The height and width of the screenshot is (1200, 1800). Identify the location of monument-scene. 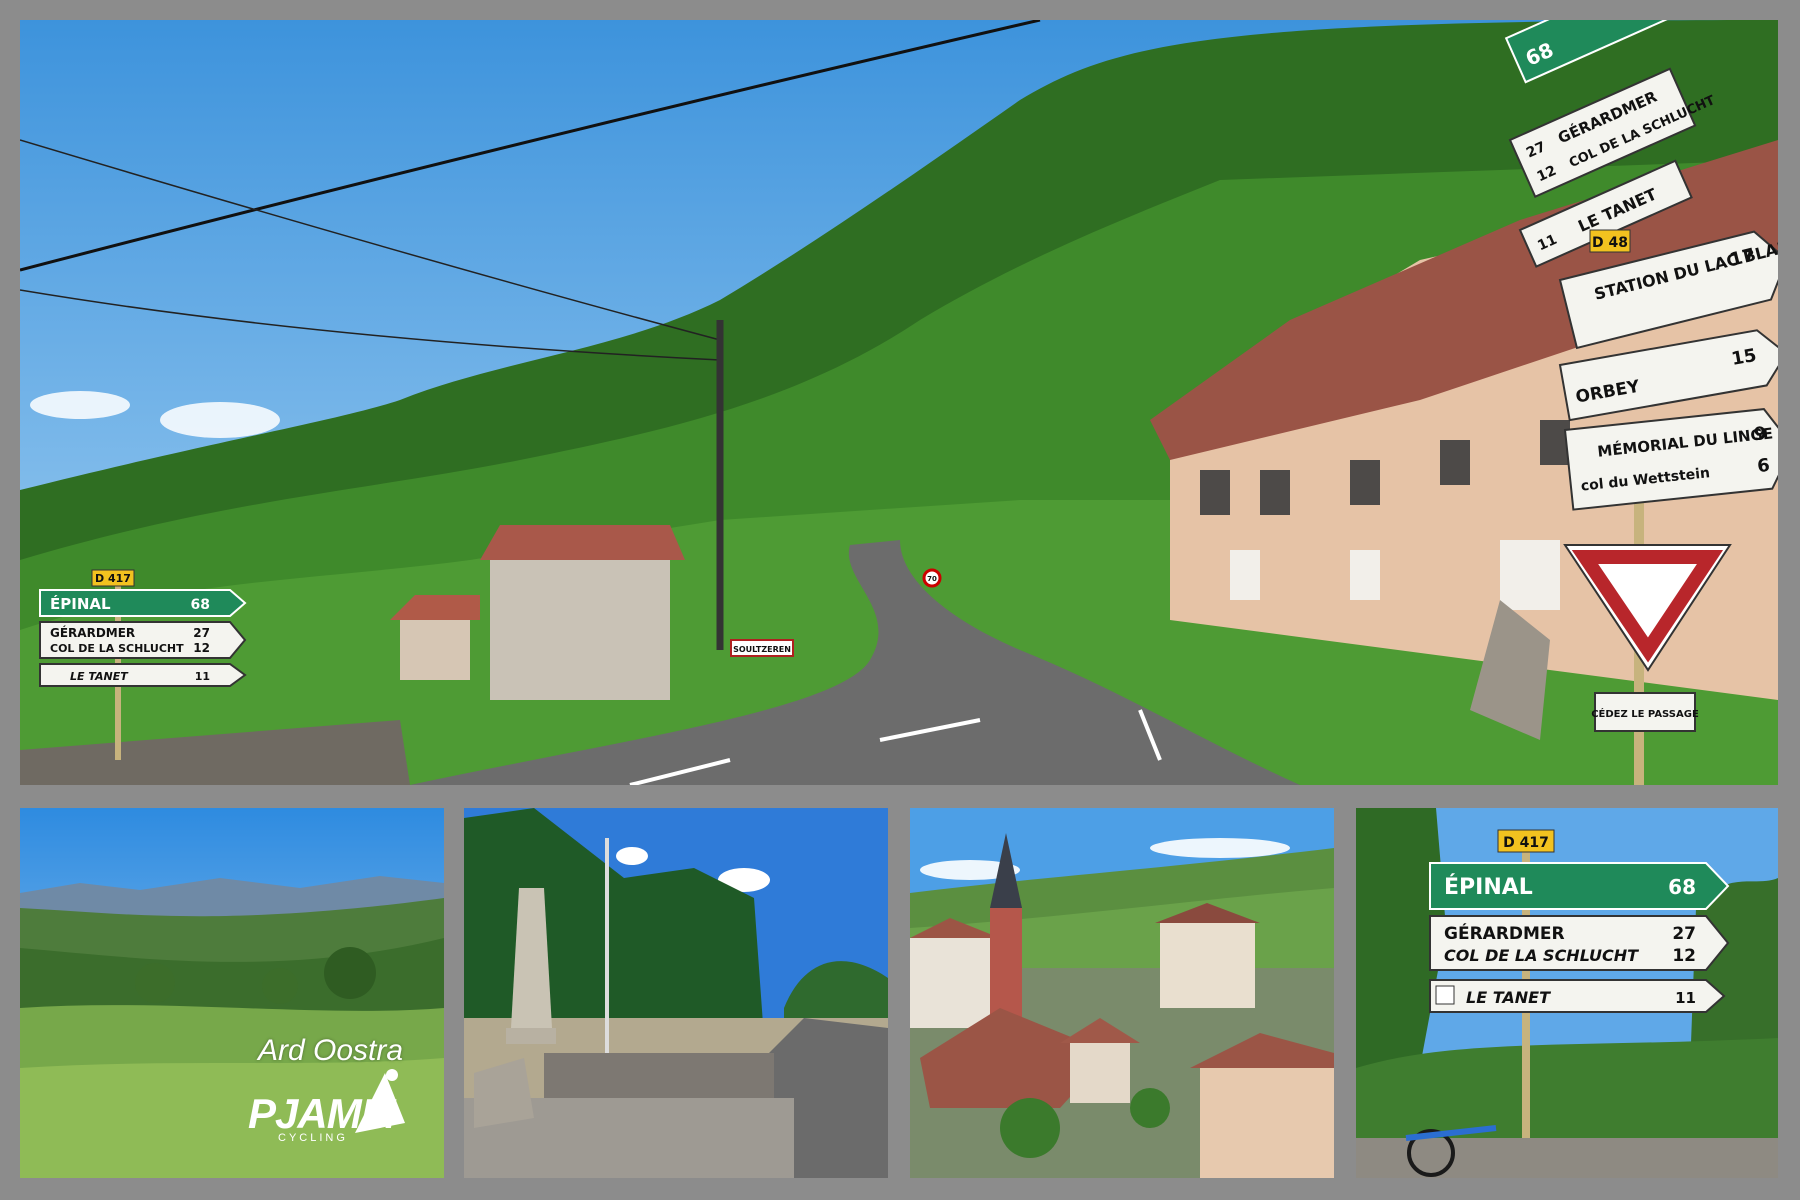
(676, 993).